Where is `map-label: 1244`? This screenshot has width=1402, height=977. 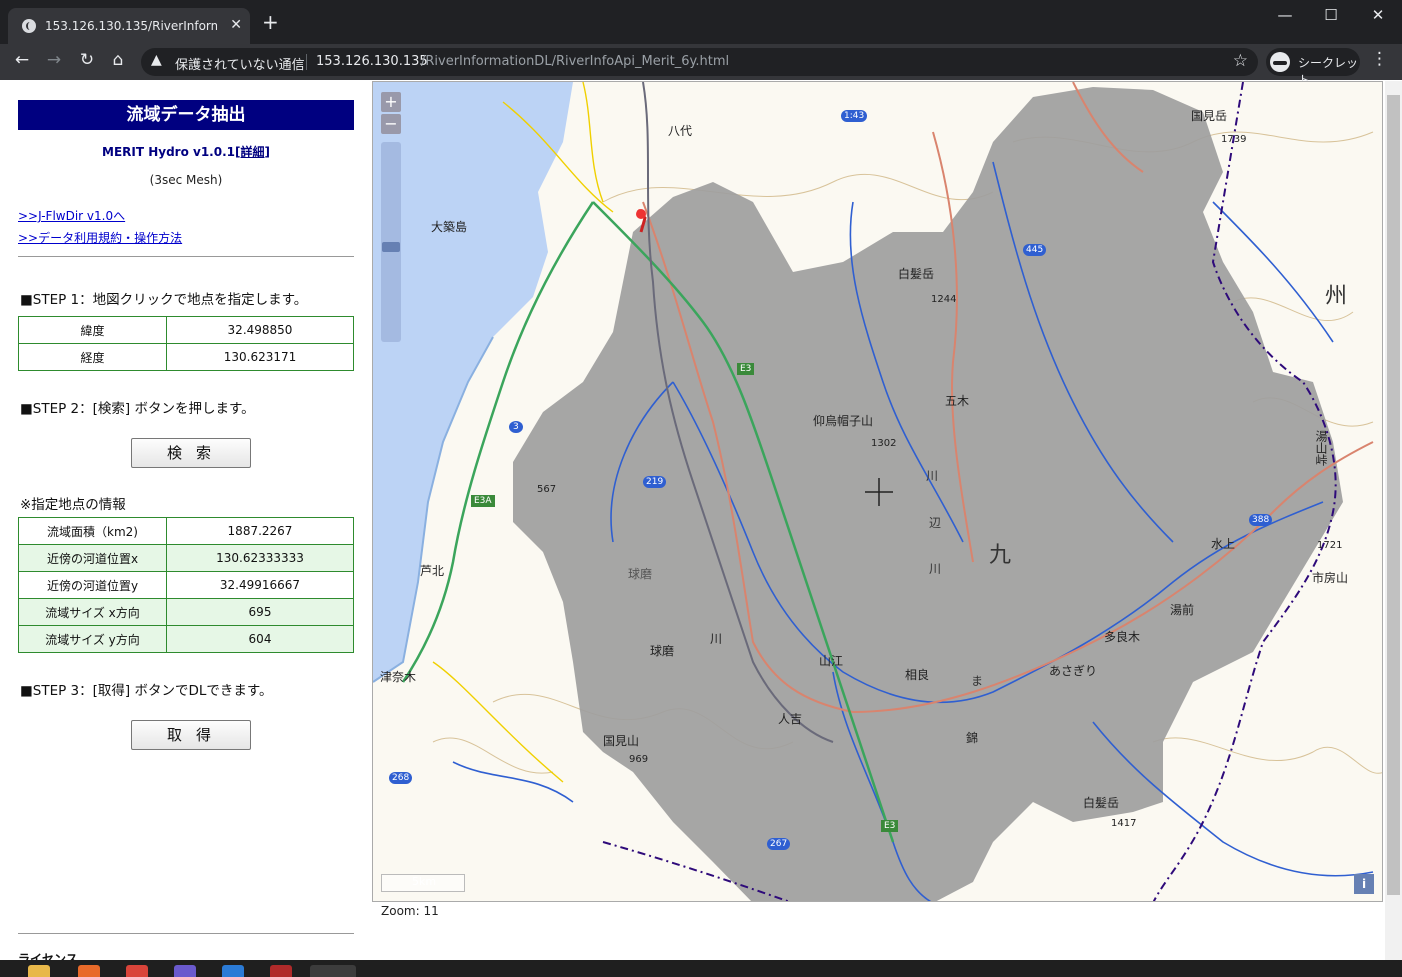 map-label: 1244 is located at coordinates (944, 299).